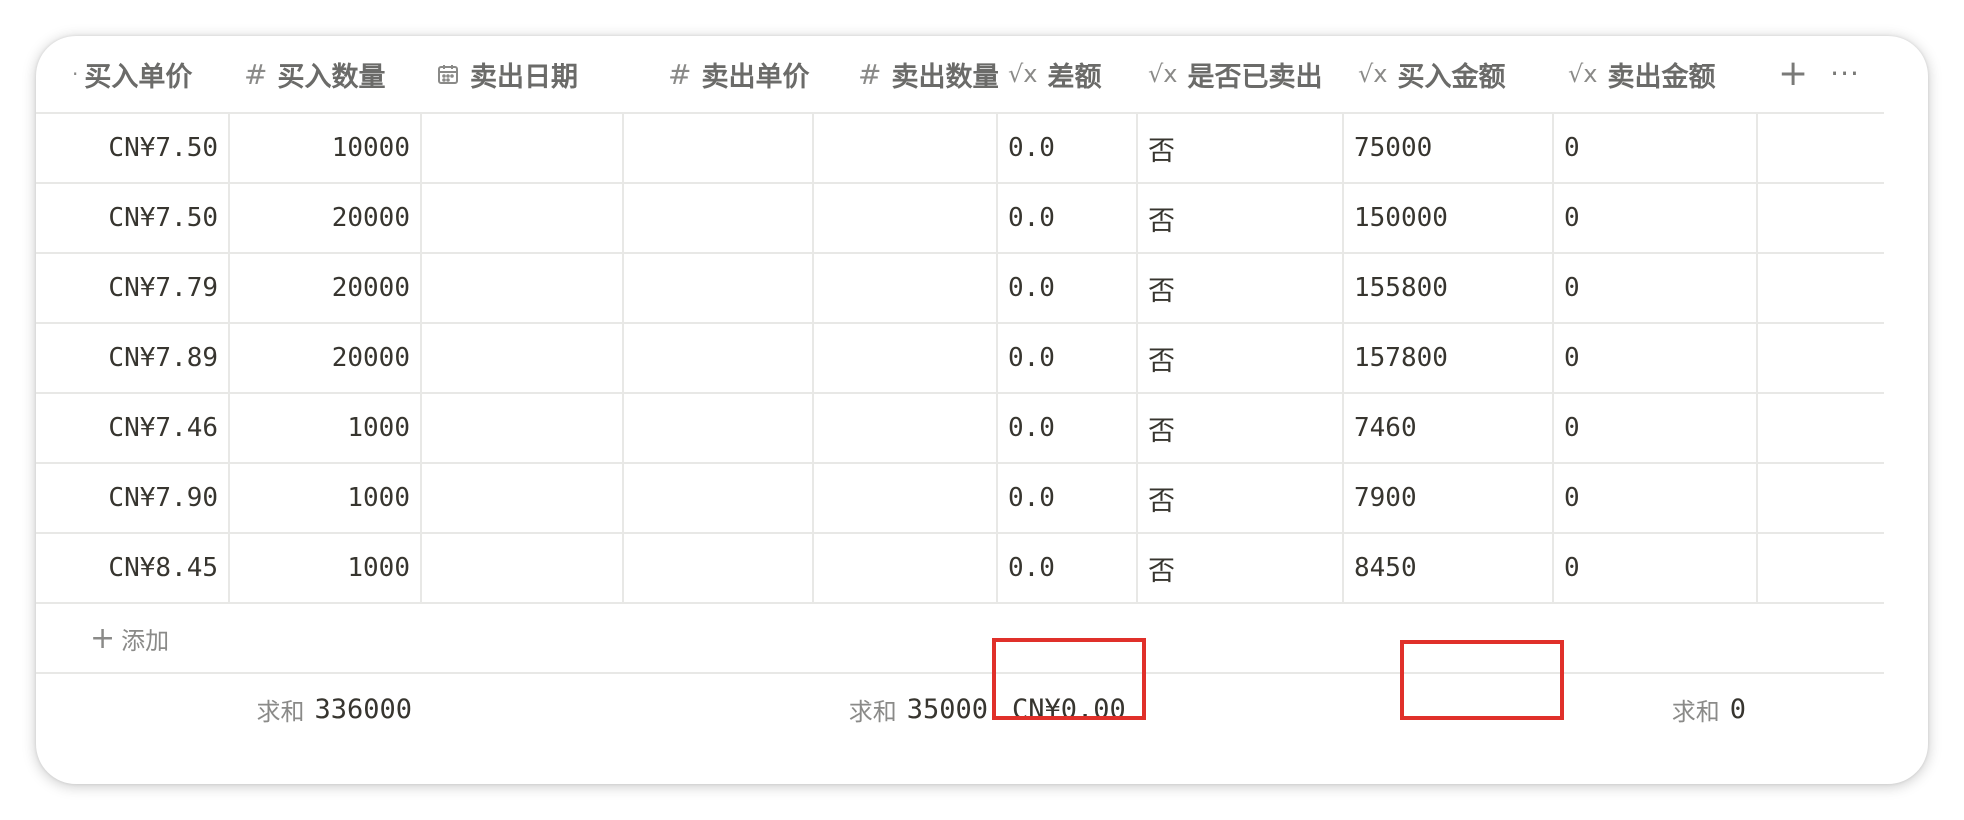  I want to click on cell-buy-price: CN¥8.45, so click(133, 568).